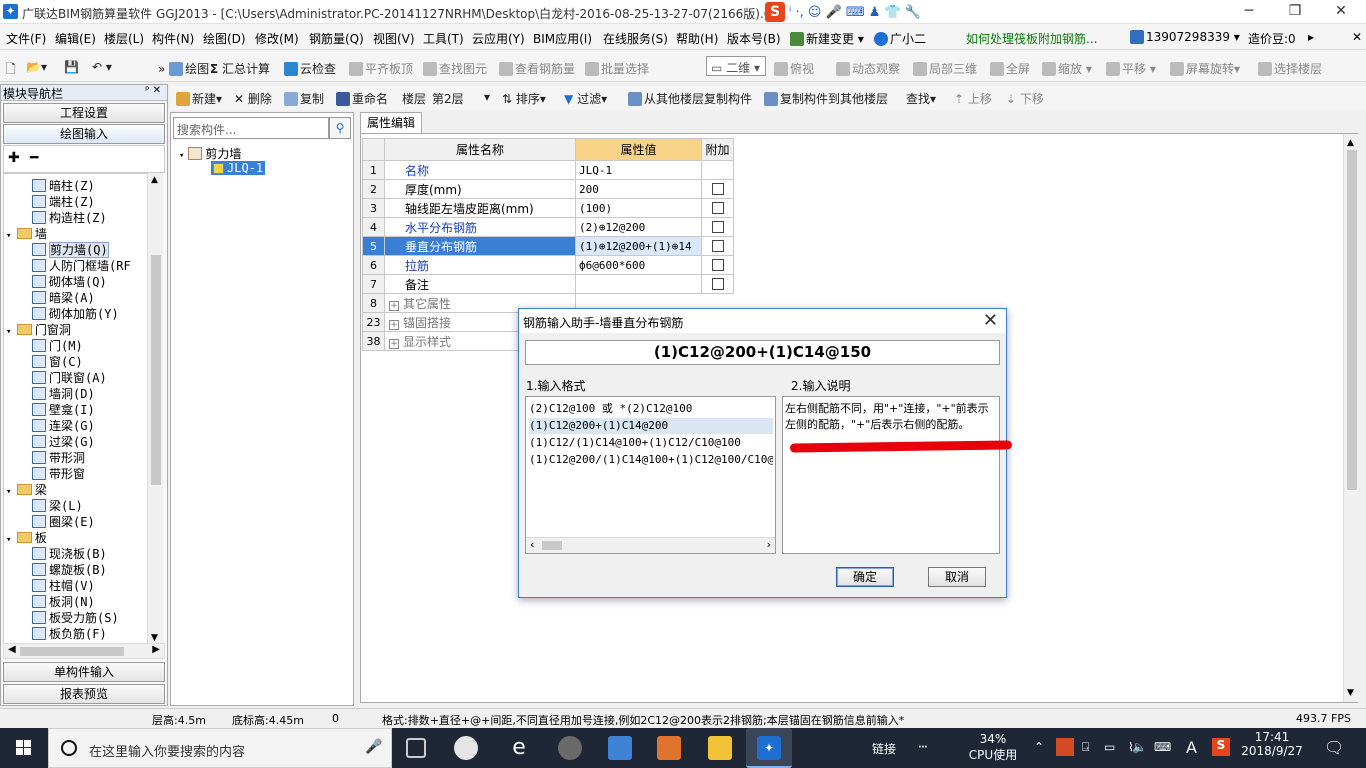 The image size is (1366, 768). What do you see at coordinates (635, 38) in the screenshot?
I see `menu-online: 在线服务(S)` at bounding box center [635, 38].